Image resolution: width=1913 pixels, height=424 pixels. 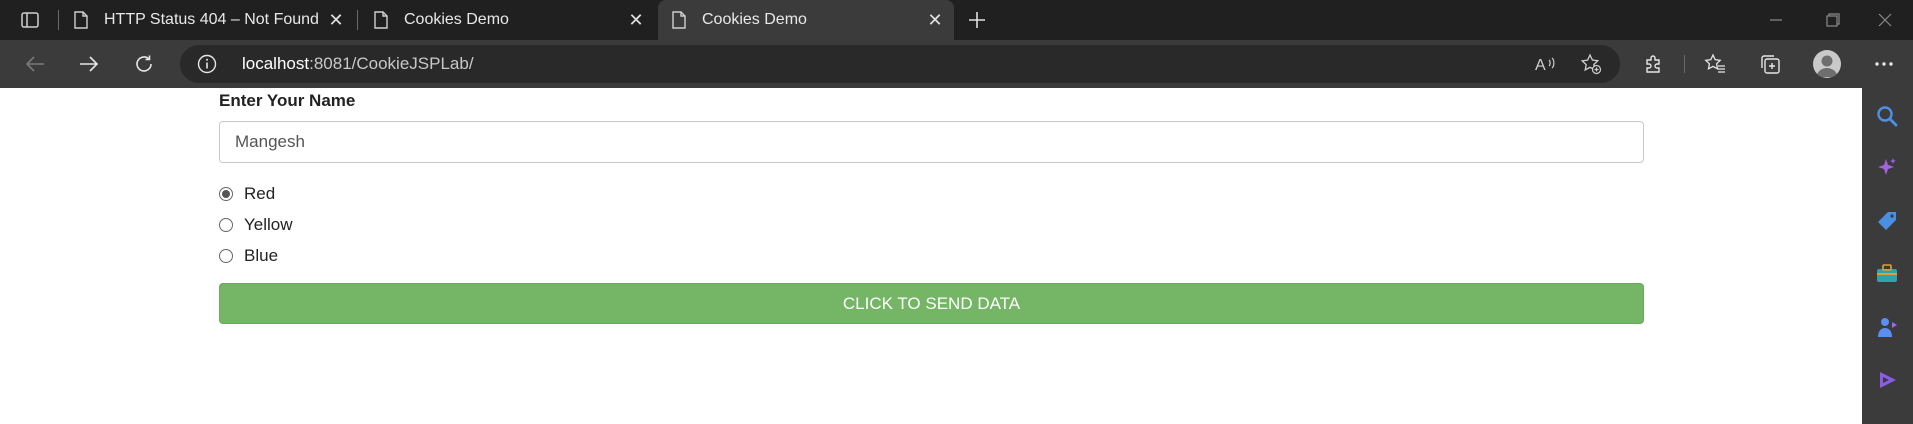 What do you see at coordinates (1776, 20) in the screenshot?
I see `minimize-icon` at bounding box center [1776, 20].